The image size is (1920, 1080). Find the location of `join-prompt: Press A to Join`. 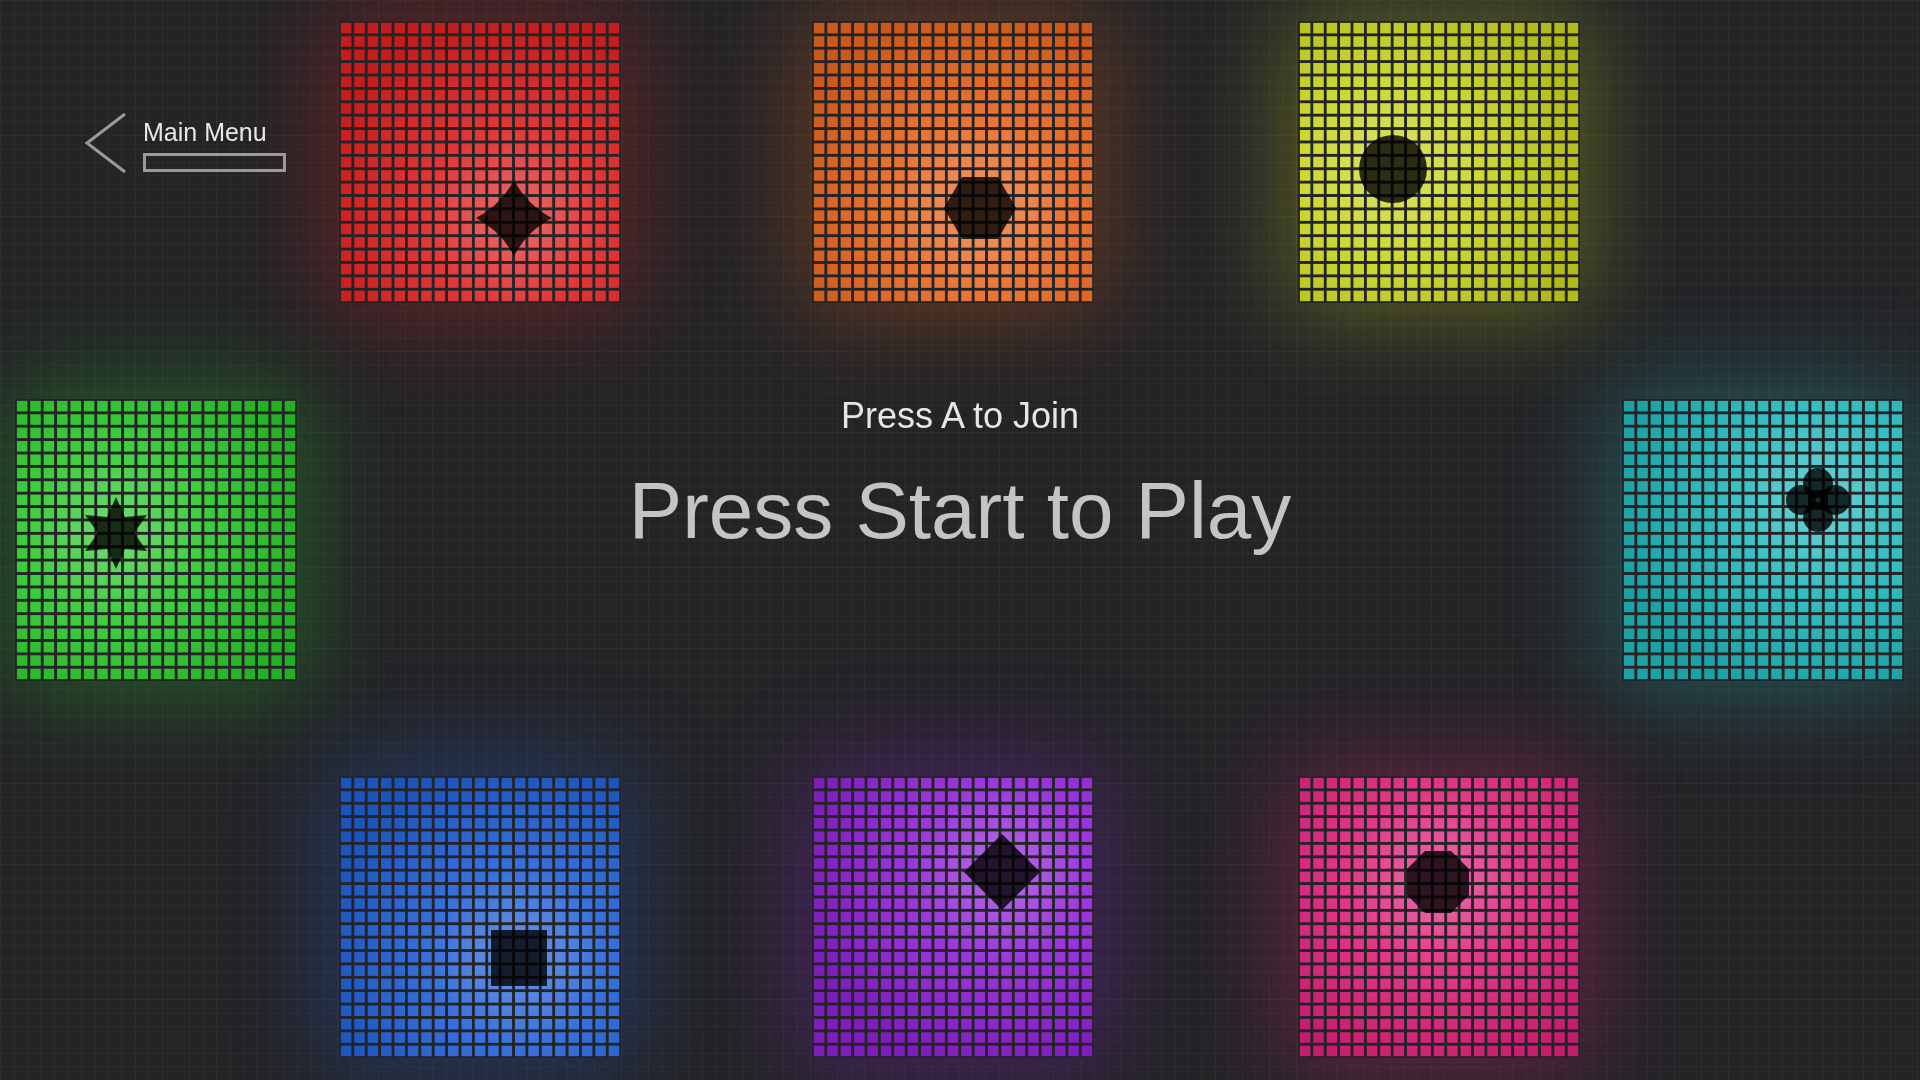

join-prompt: Press A to Join is located at coordinates (960, 416).